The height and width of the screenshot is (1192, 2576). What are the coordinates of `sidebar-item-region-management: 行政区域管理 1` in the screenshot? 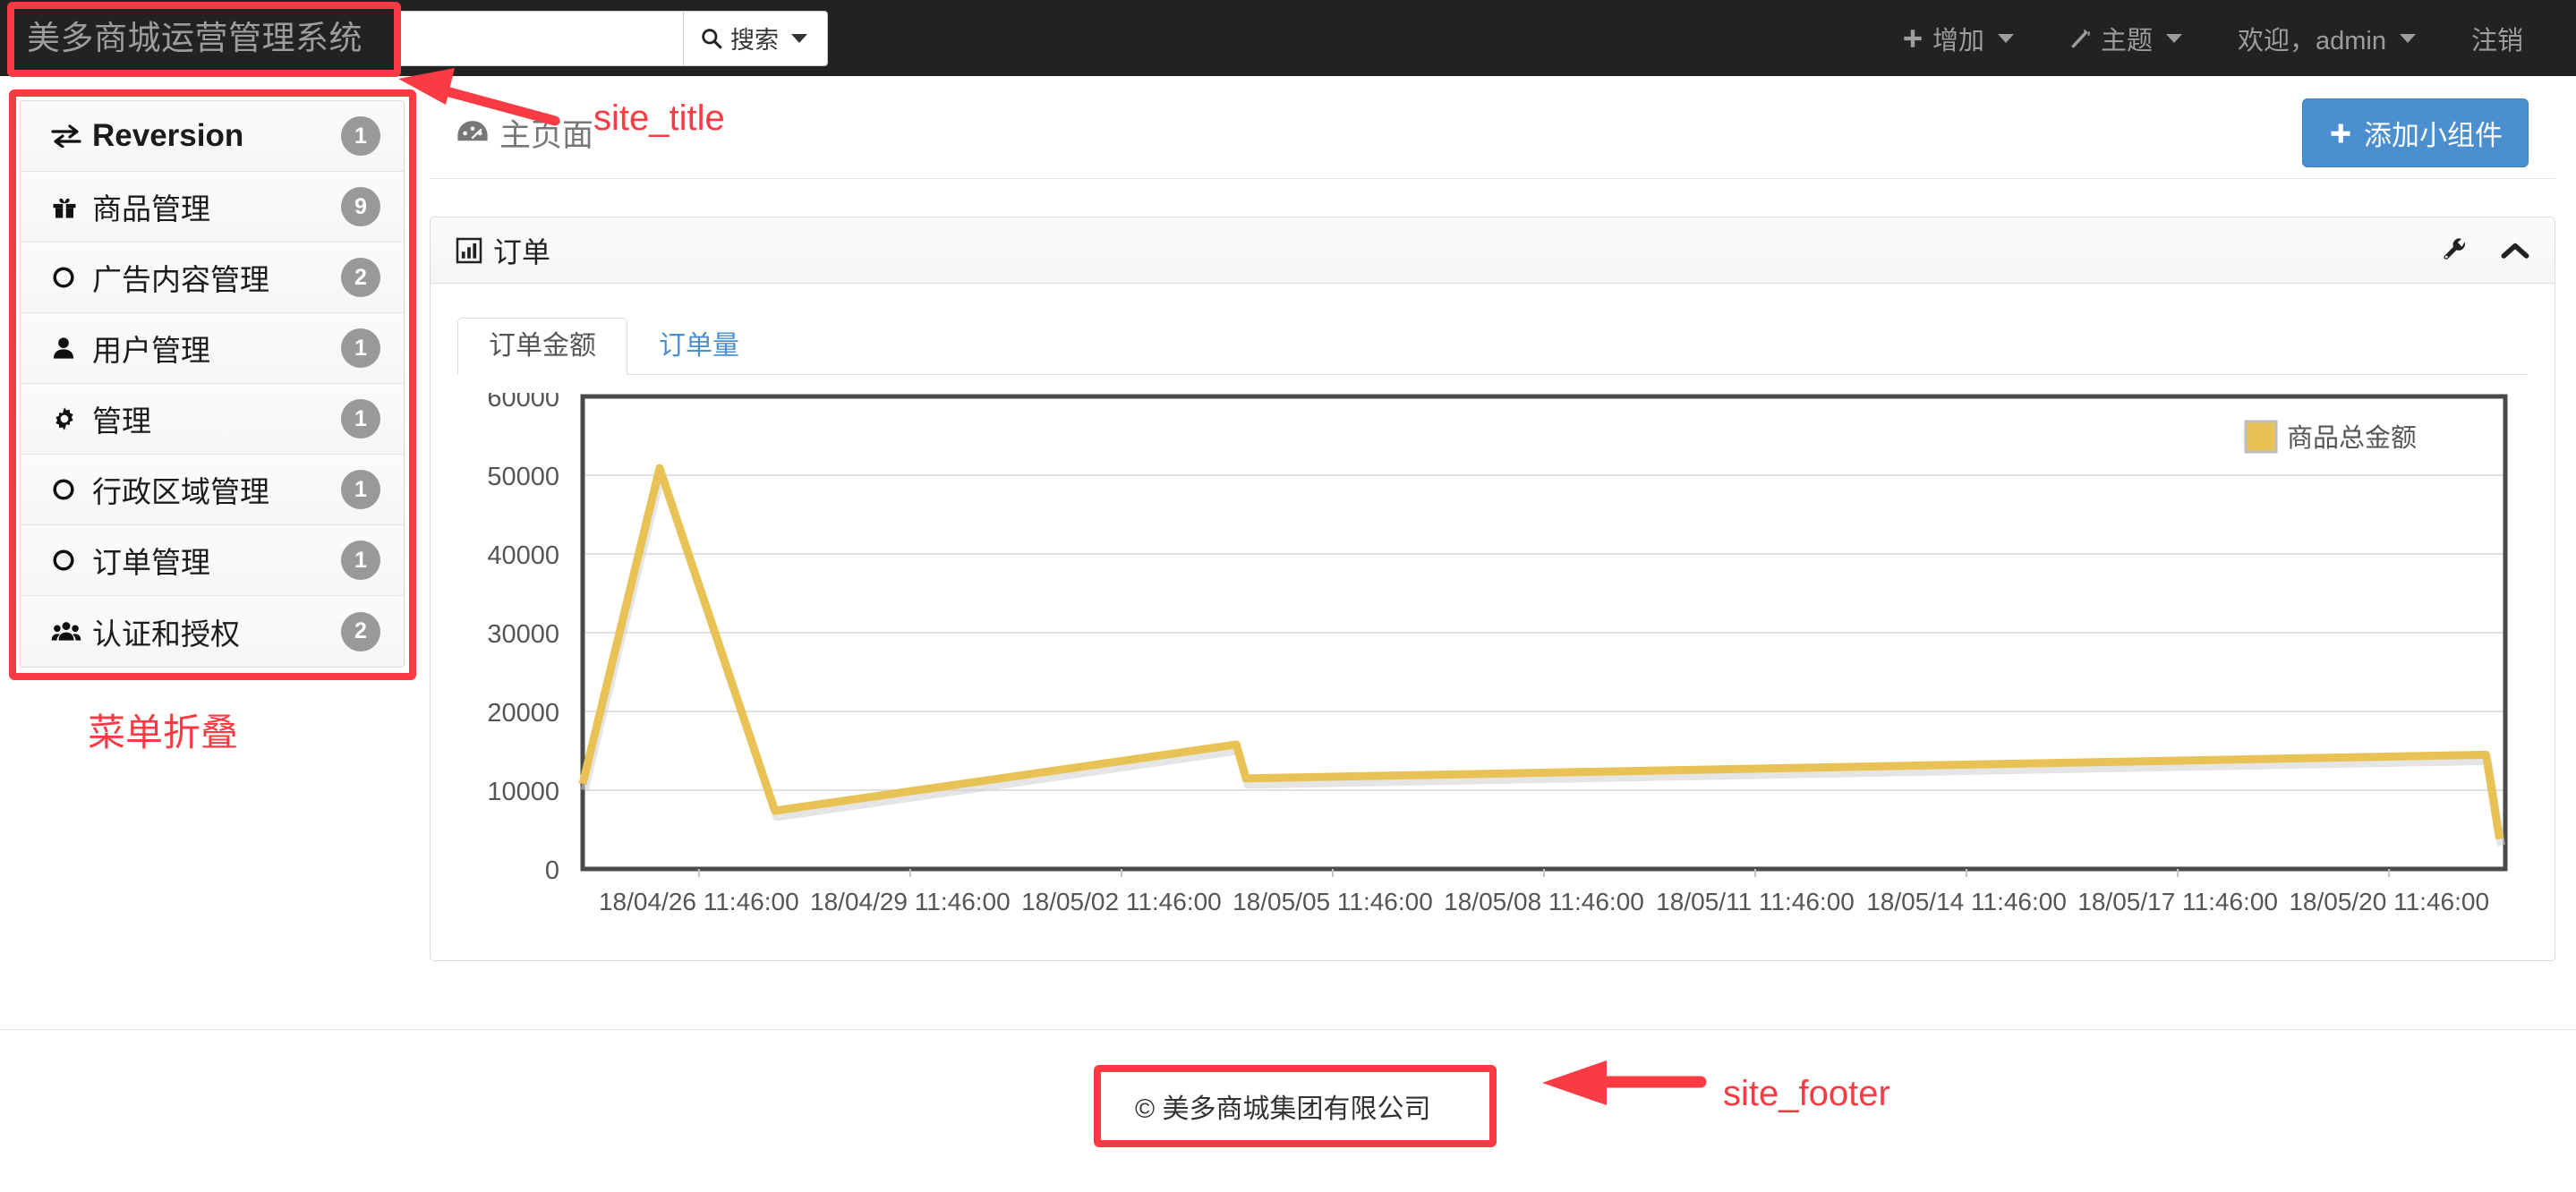 It's located at (212, 490).